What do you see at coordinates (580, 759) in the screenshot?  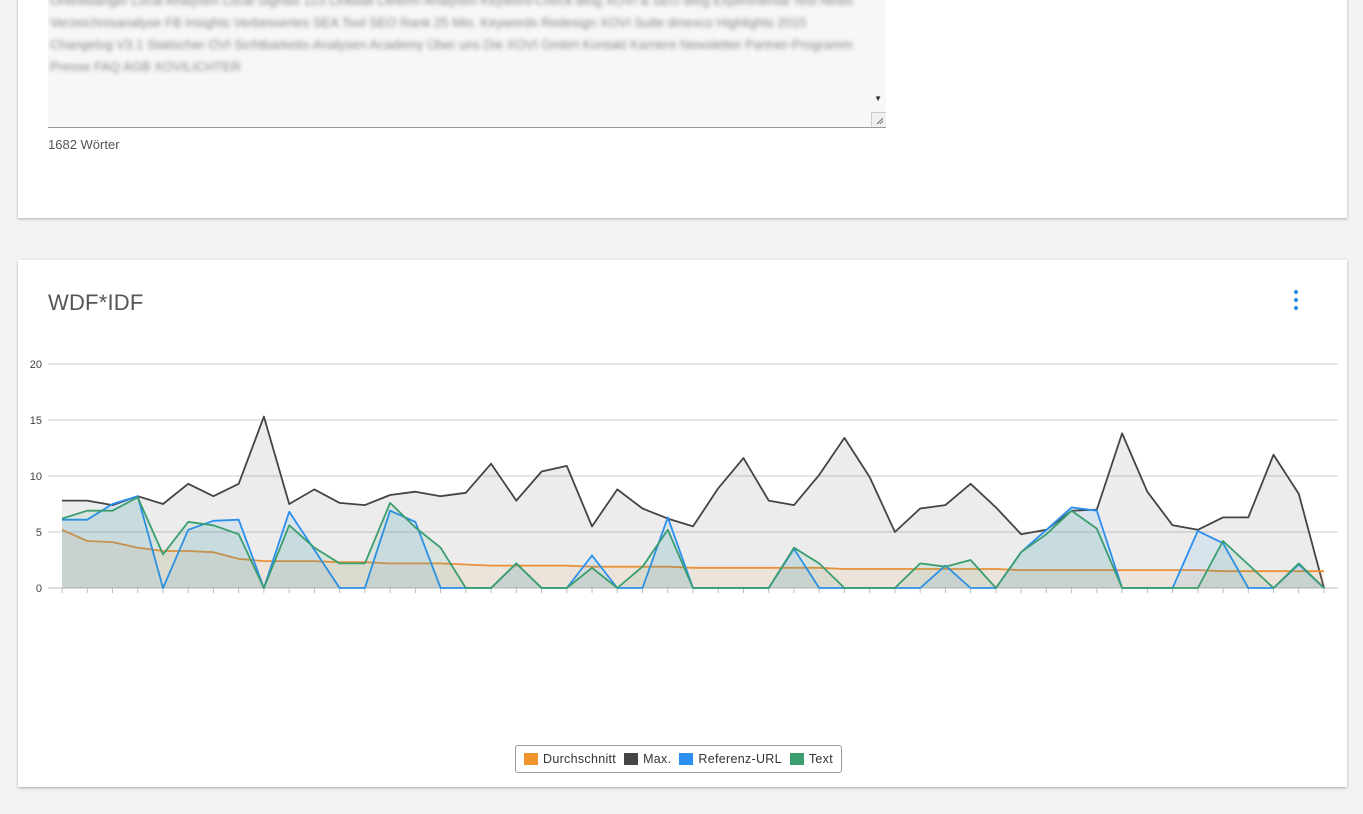 I see `legend-label-durchschnitt: Durchschnitt` at bounding box center [580, 759].